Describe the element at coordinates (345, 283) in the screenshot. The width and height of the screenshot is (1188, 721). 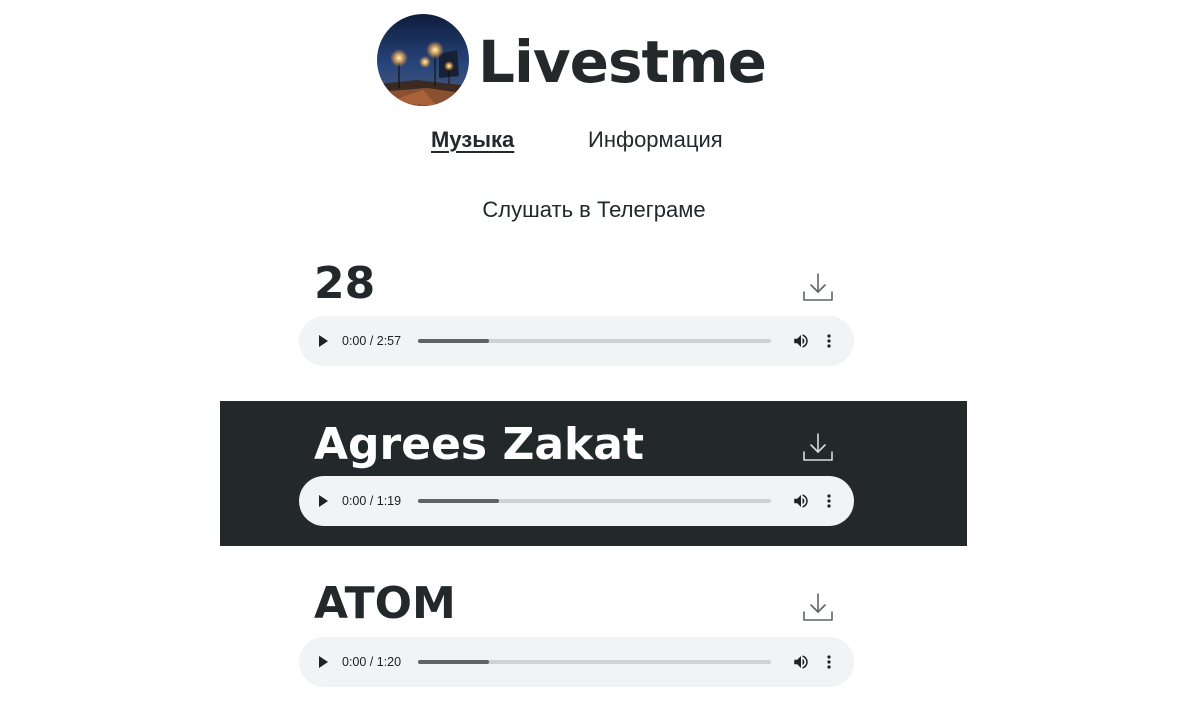
I see `track-title: 28` at that location.